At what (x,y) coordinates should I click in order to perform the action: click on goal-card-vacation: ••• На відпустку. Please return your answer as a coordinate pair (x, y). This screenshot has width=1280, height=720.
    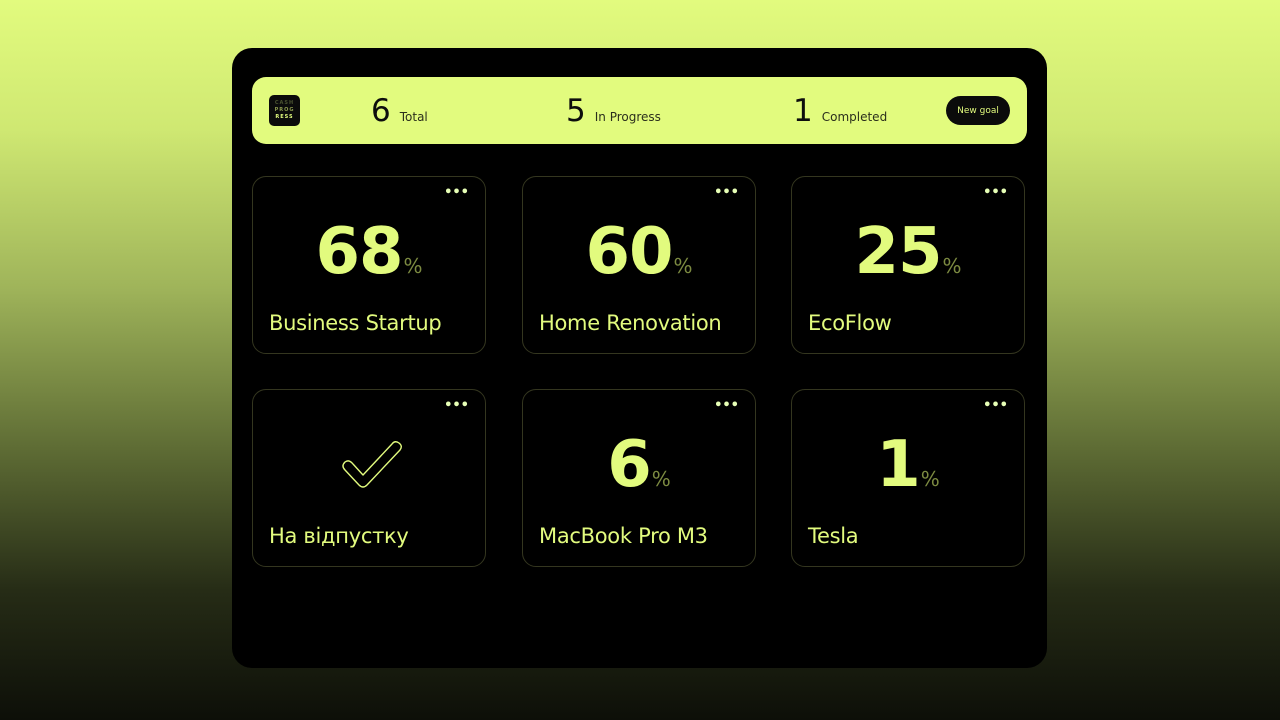
    Looking at the image, I should click on (369, 478).